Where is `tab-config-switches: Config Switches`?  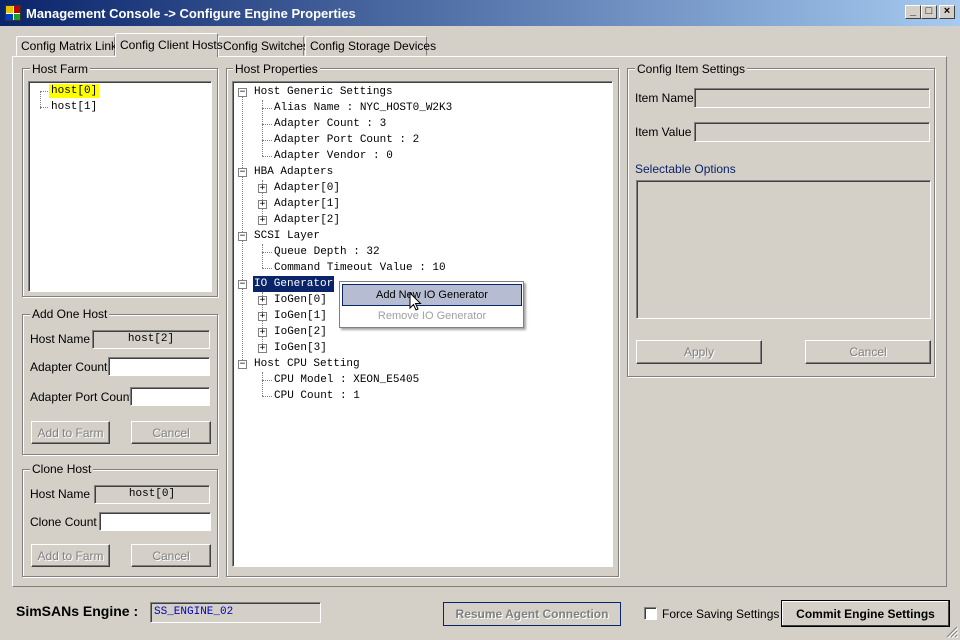 tab-config-switches: Config Switches is located at coordinates (263, 46).